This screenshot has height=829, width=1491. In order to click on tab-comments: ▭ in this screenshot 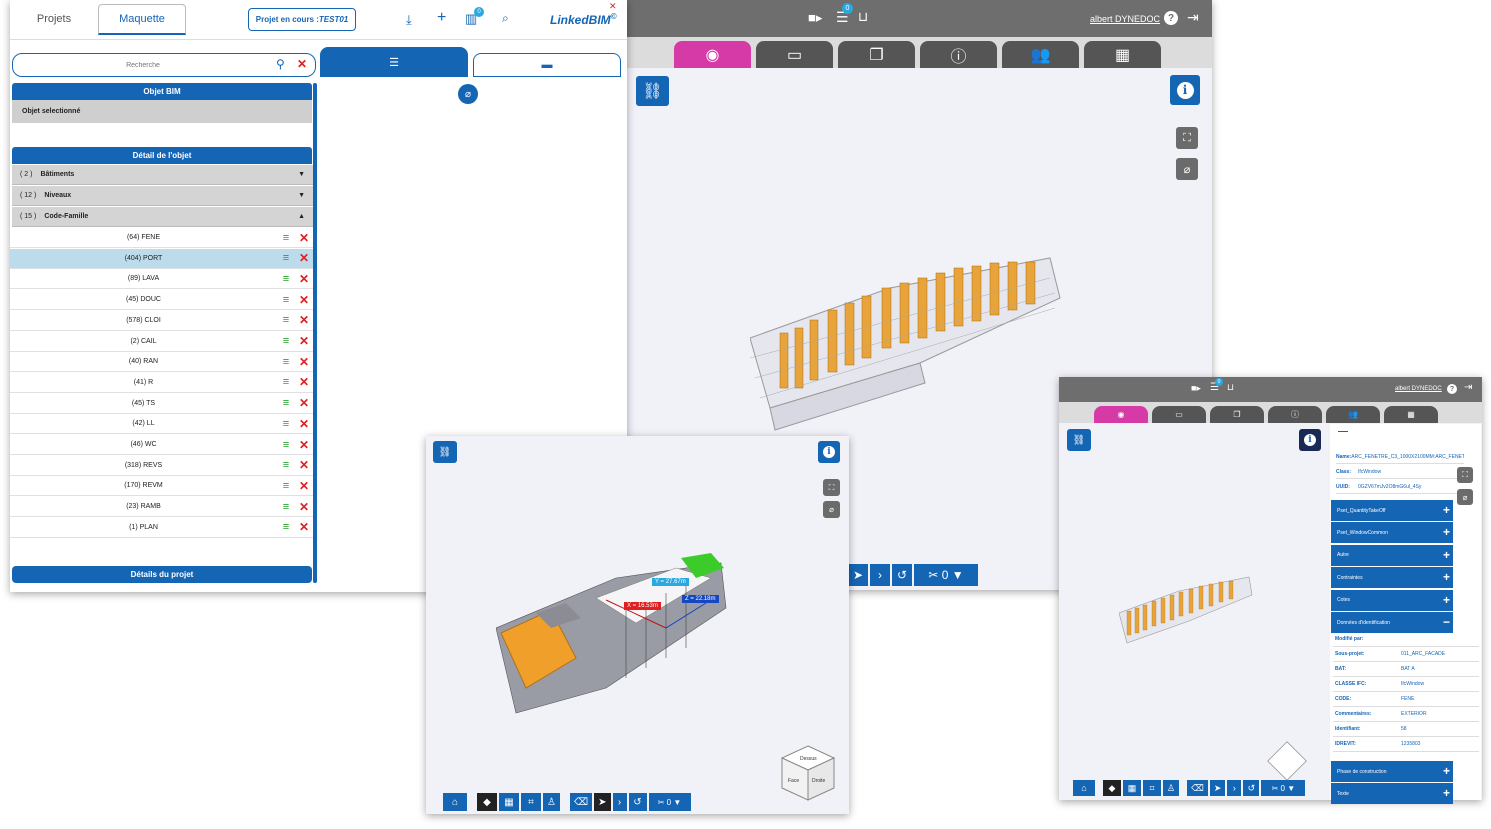, I will do `click(794, 54)`.